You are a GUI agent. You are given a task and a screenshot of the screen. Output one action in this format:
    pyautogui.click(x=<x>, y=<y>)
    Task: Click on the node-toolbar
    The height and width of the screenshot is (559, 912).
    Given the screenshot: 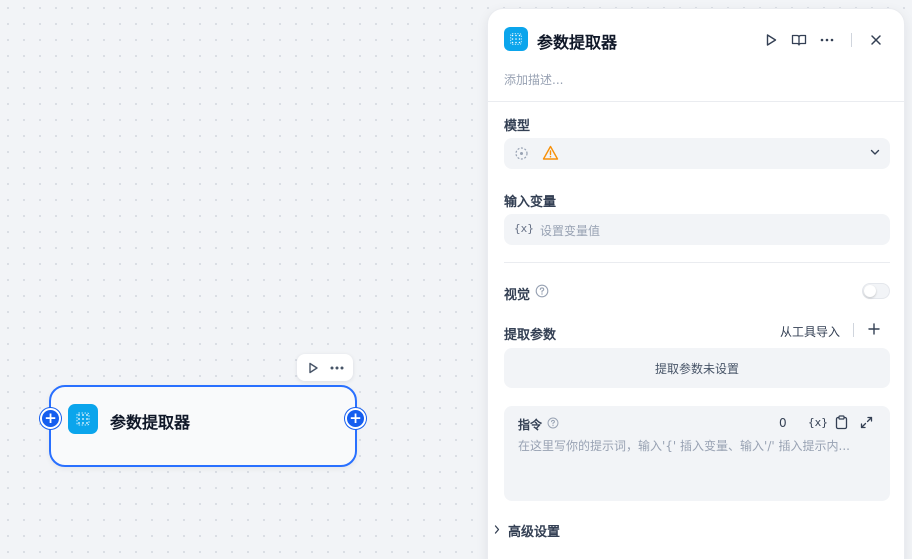 What is the action you would take?
    pyautogui.click(x=325, y=367)
    